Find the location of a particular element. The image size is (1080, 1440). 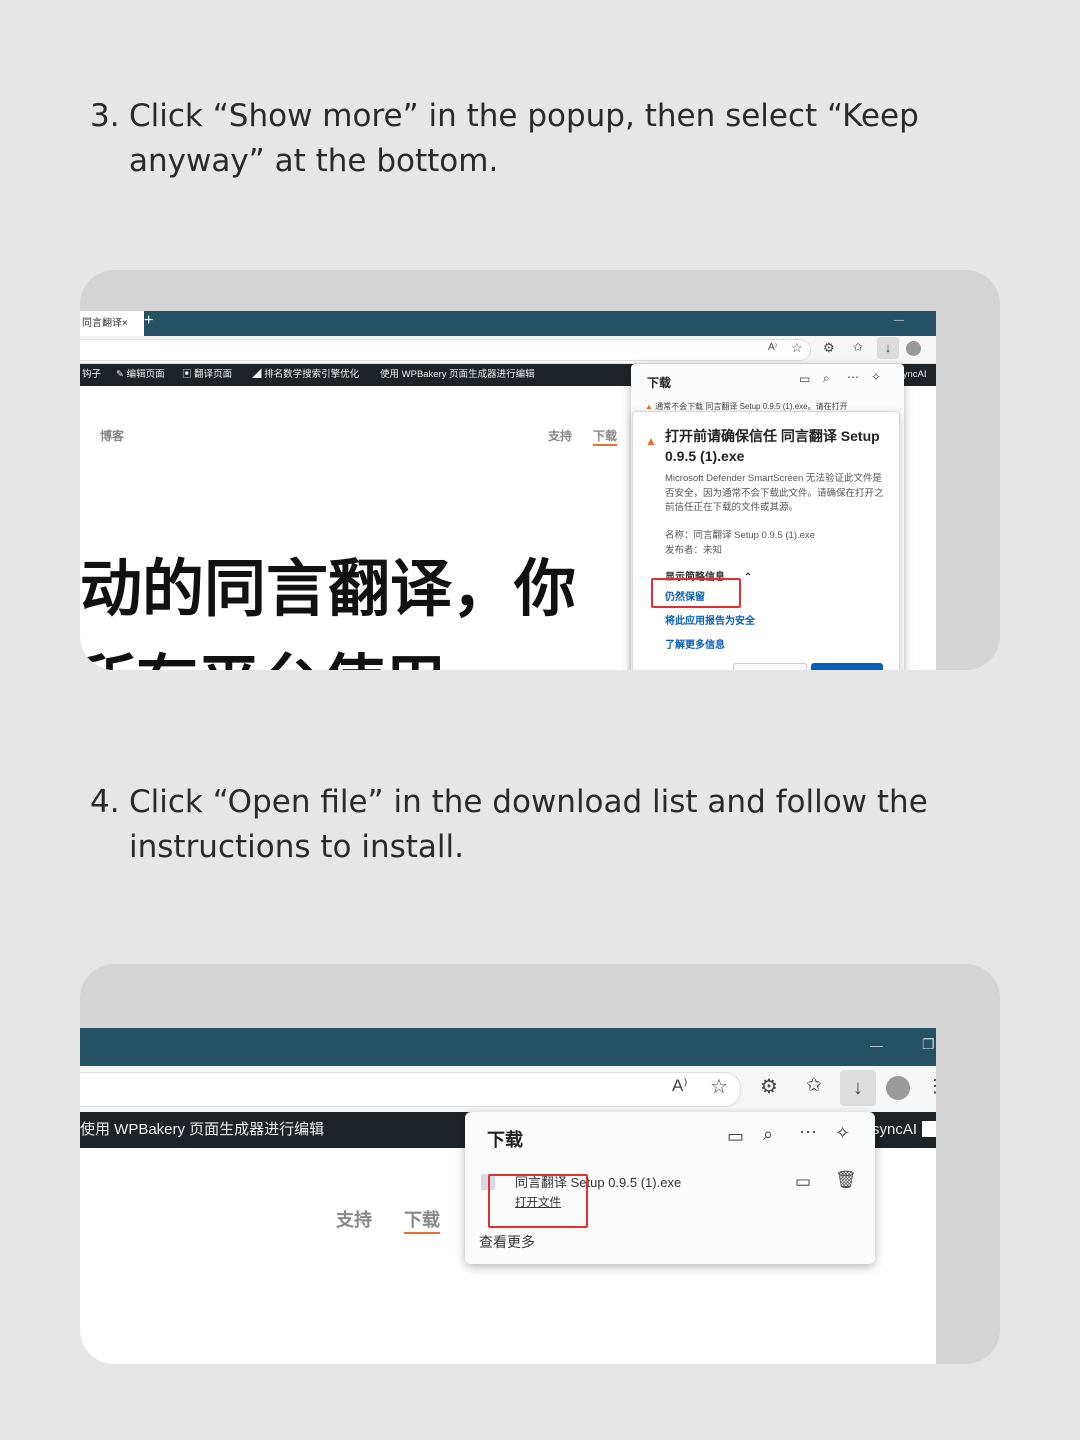

restore-icon: ❐ is located at coordinates (928, 1044).